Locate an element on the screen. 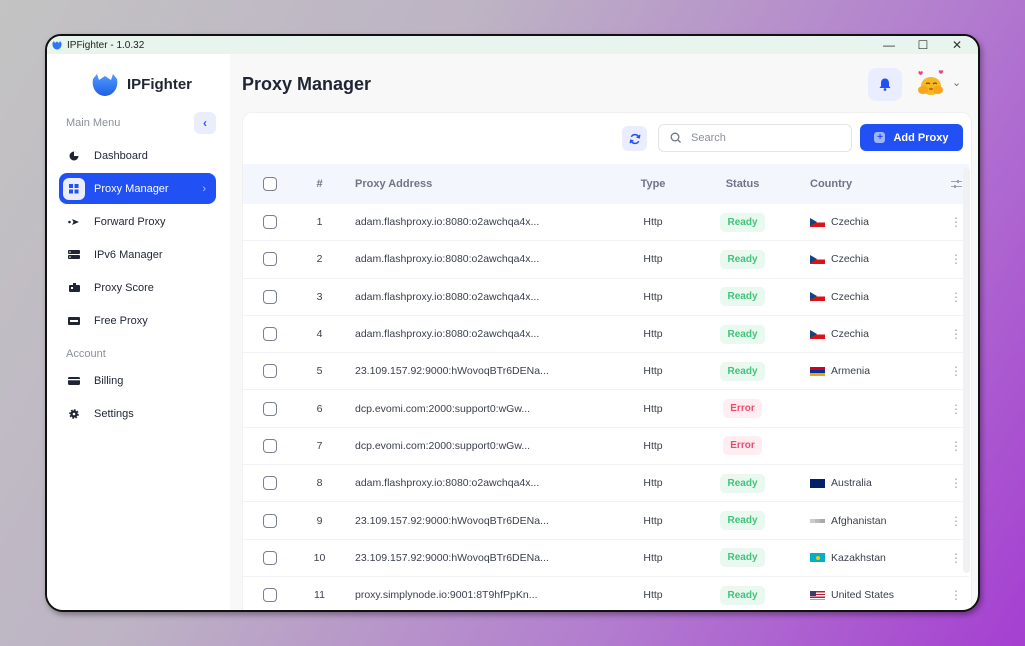 The width and height of the screenshot is (1025, 646). column-header-address: Proxy Address is located at coordinates (483, 184).